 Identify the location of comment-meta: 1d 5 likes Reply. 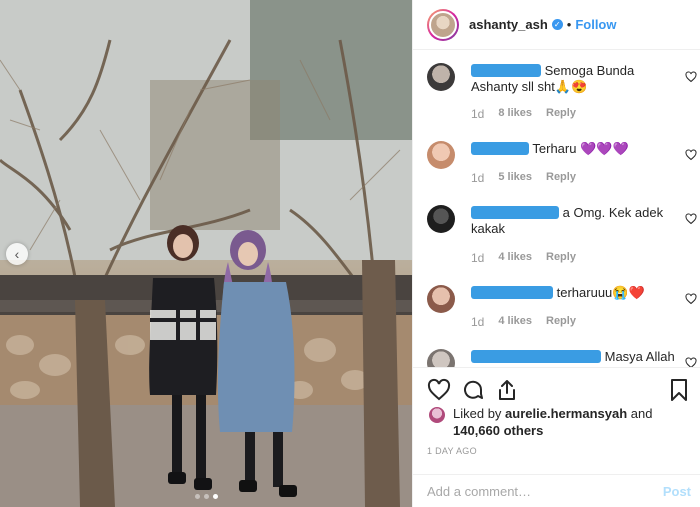
(523, 178).